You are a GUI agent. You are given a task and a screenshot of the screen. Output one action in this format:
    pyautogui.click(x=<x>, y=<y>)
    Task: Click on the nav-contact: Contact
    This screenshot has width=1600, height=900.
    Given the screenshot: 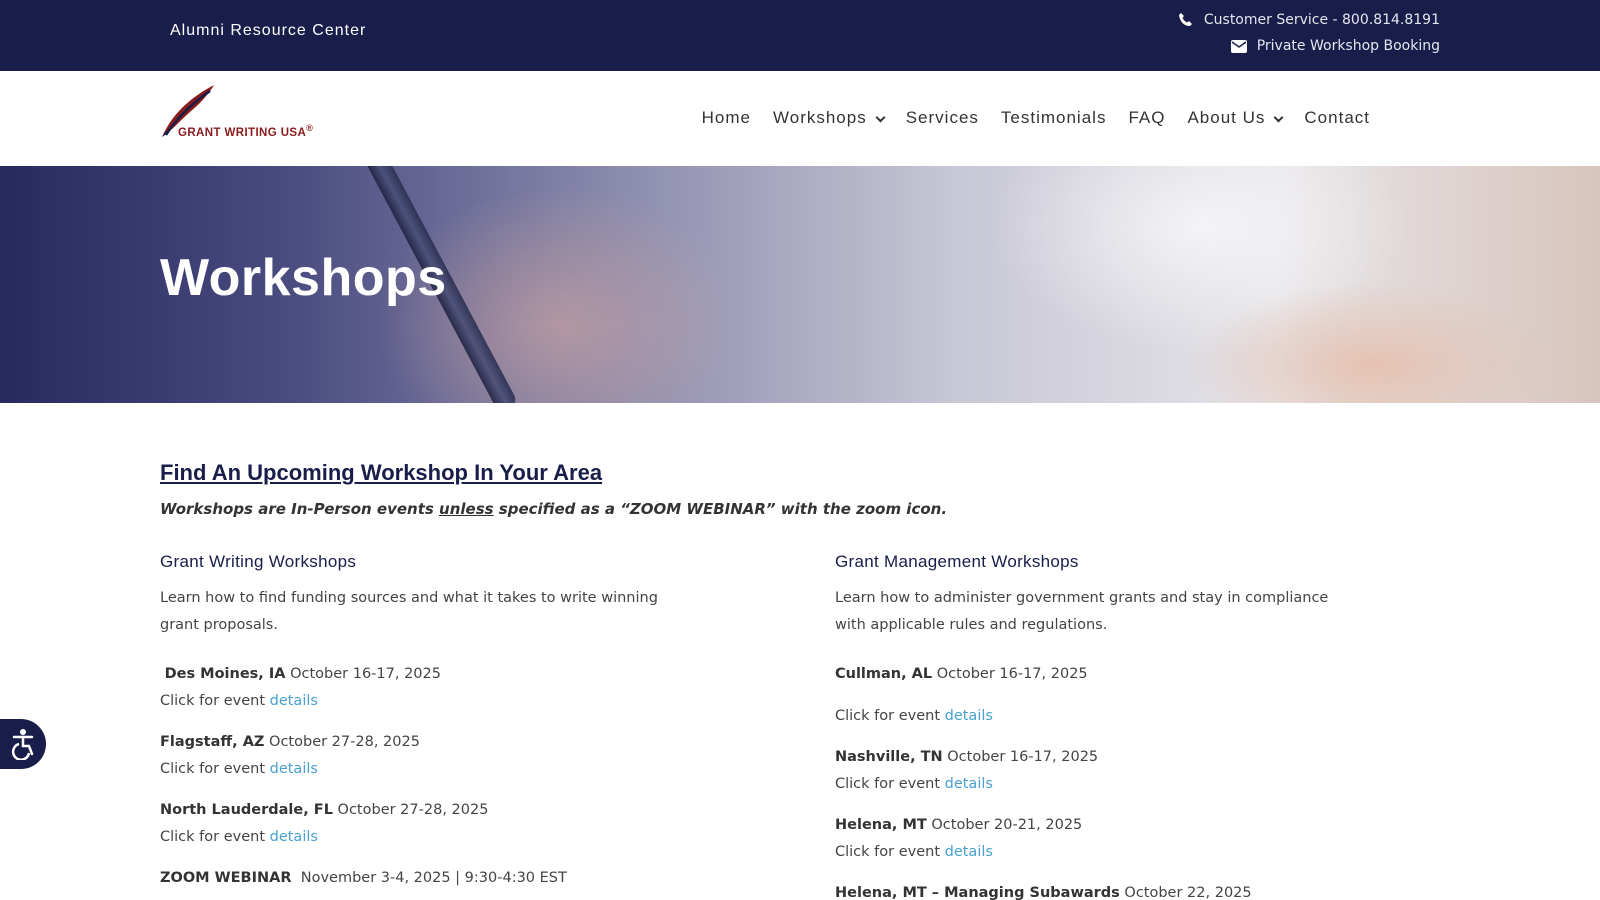 What is the action you would take?
    pyautogui.click(x=1337, y=118)
    